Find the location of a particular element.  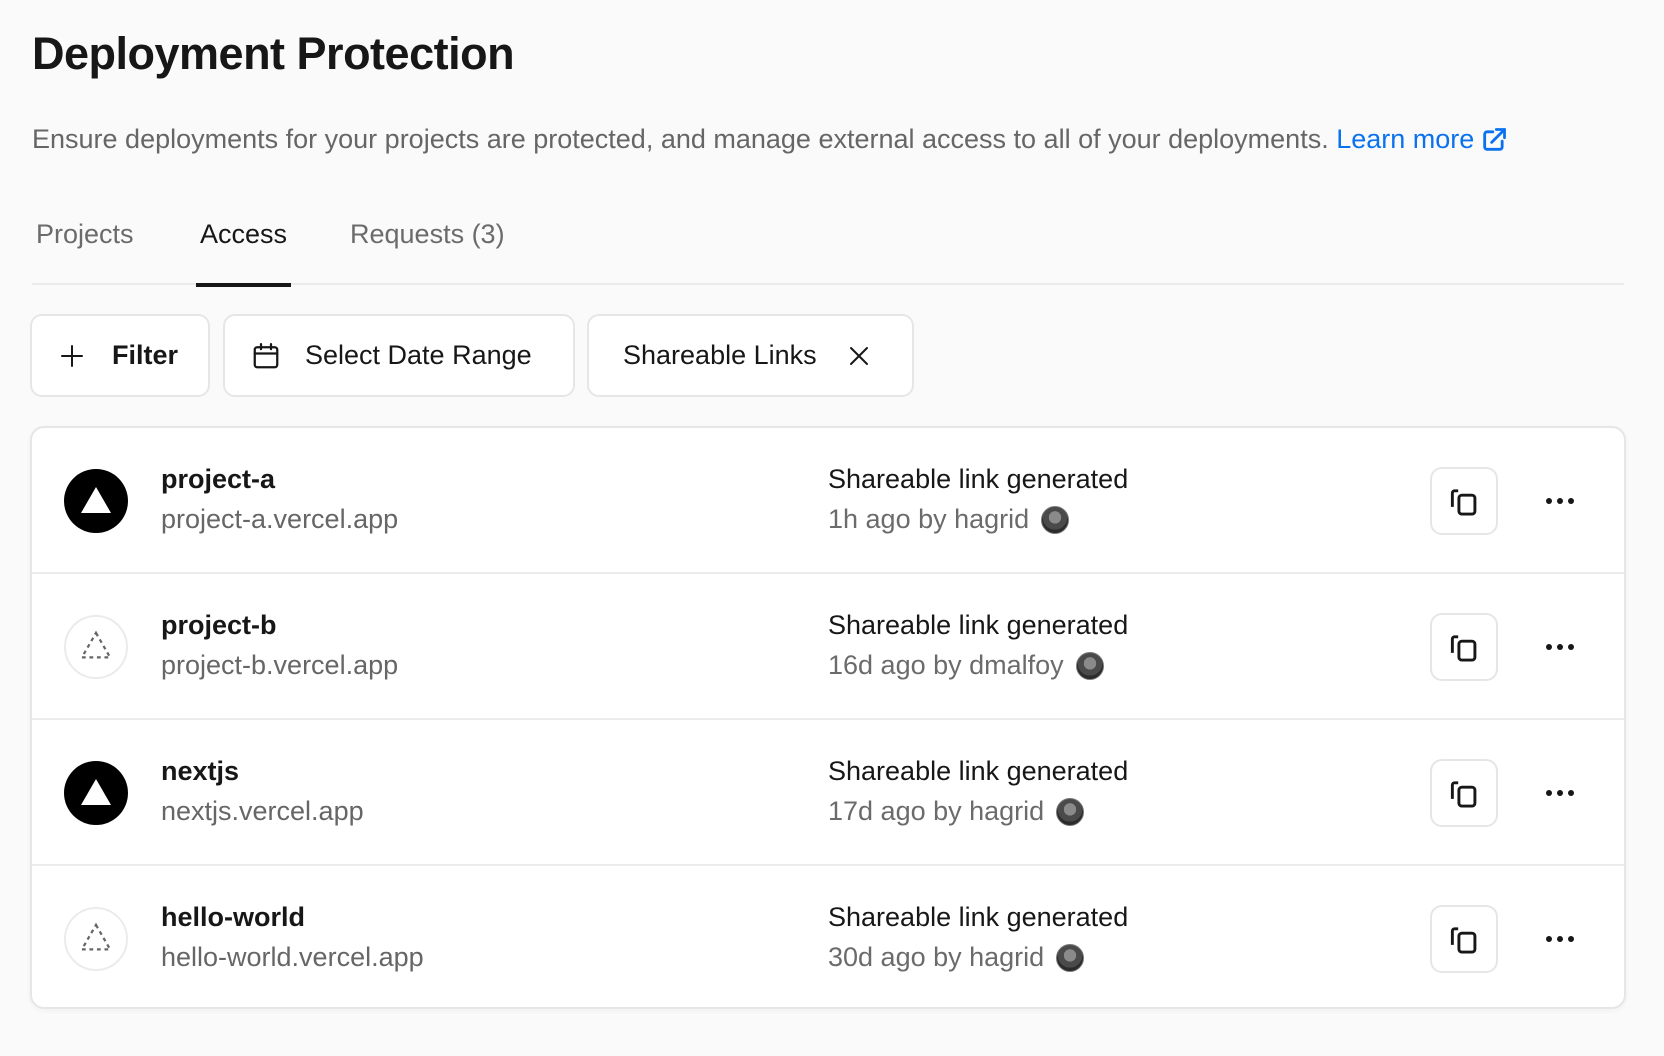

filter-button: Filter is located at coordinates (120, 355).